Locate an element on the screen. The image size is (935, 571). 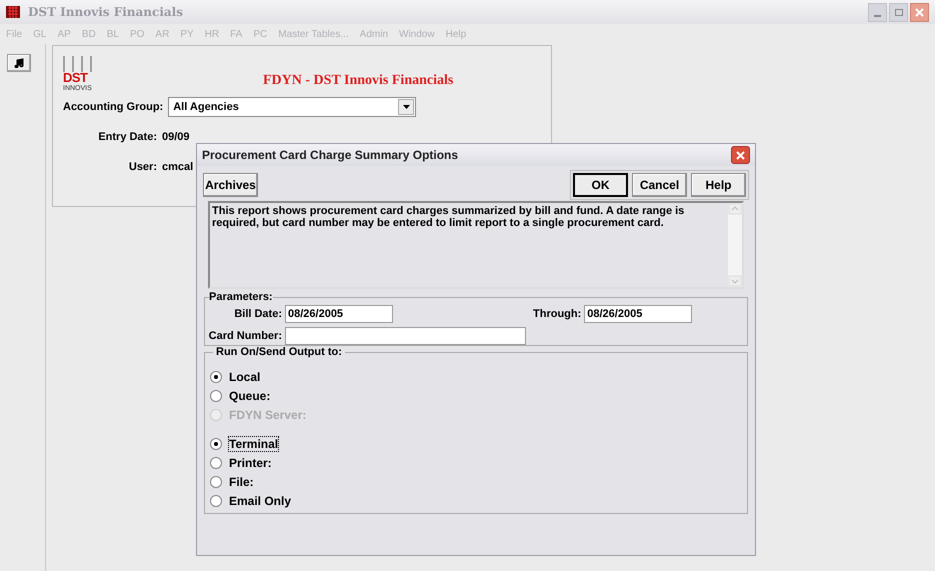
menu-item: Window is located at coordinates (417, 34).